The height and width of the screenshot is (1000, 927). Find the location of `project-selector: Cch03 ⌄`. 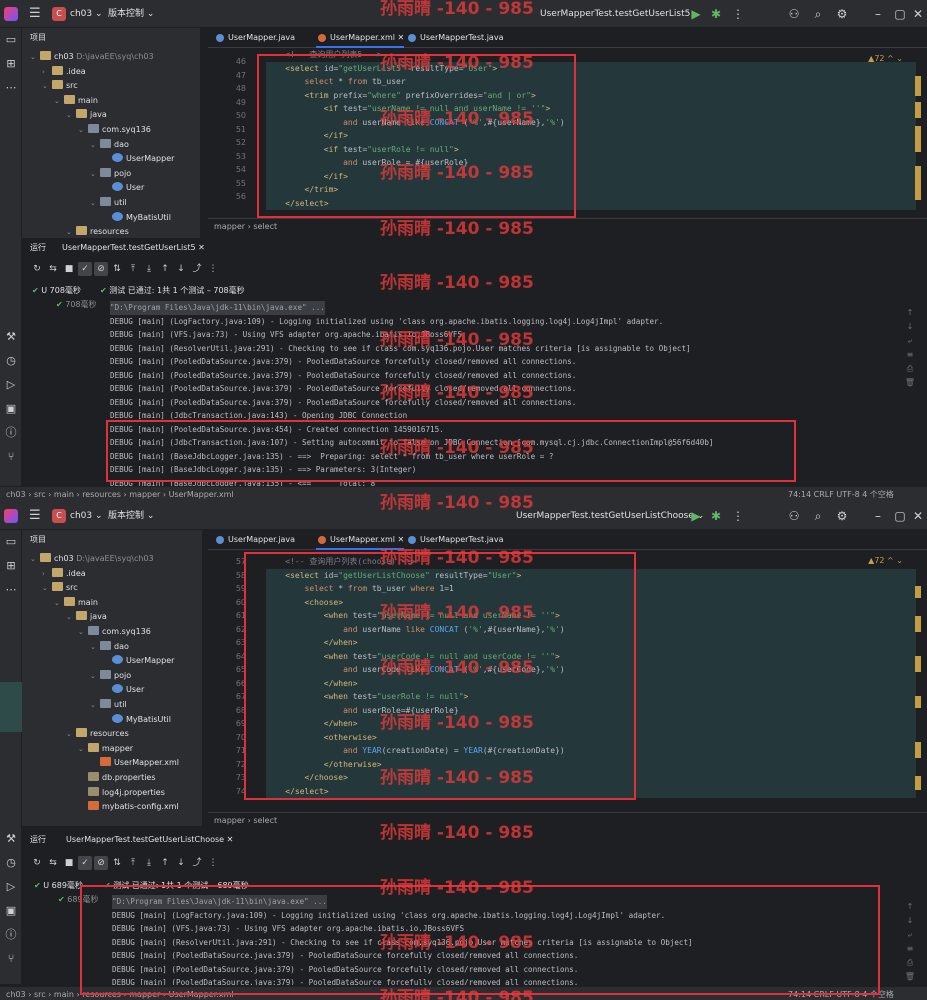

project-selector: Cch03 ⌄ is located at coordinates (78, 516).